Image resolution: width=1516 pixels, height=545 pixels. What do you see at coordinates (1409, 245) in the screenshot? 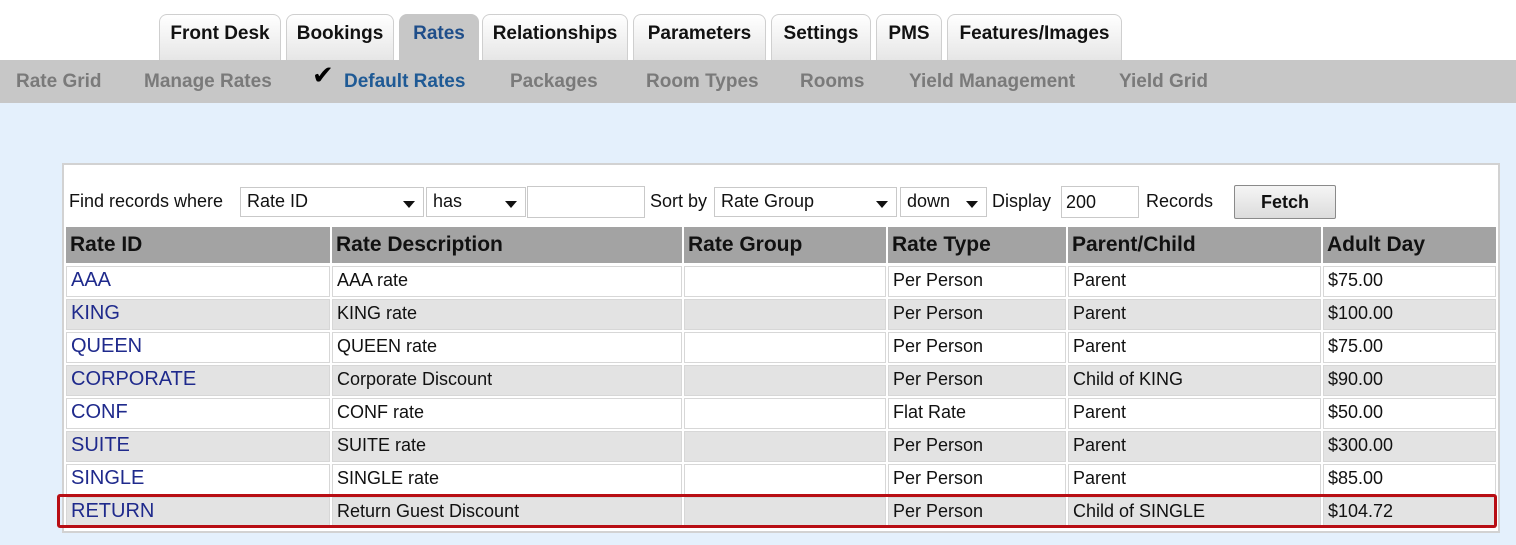
I see `column-header-adult-day: Adult Day` at bounding box center [1409, 245].